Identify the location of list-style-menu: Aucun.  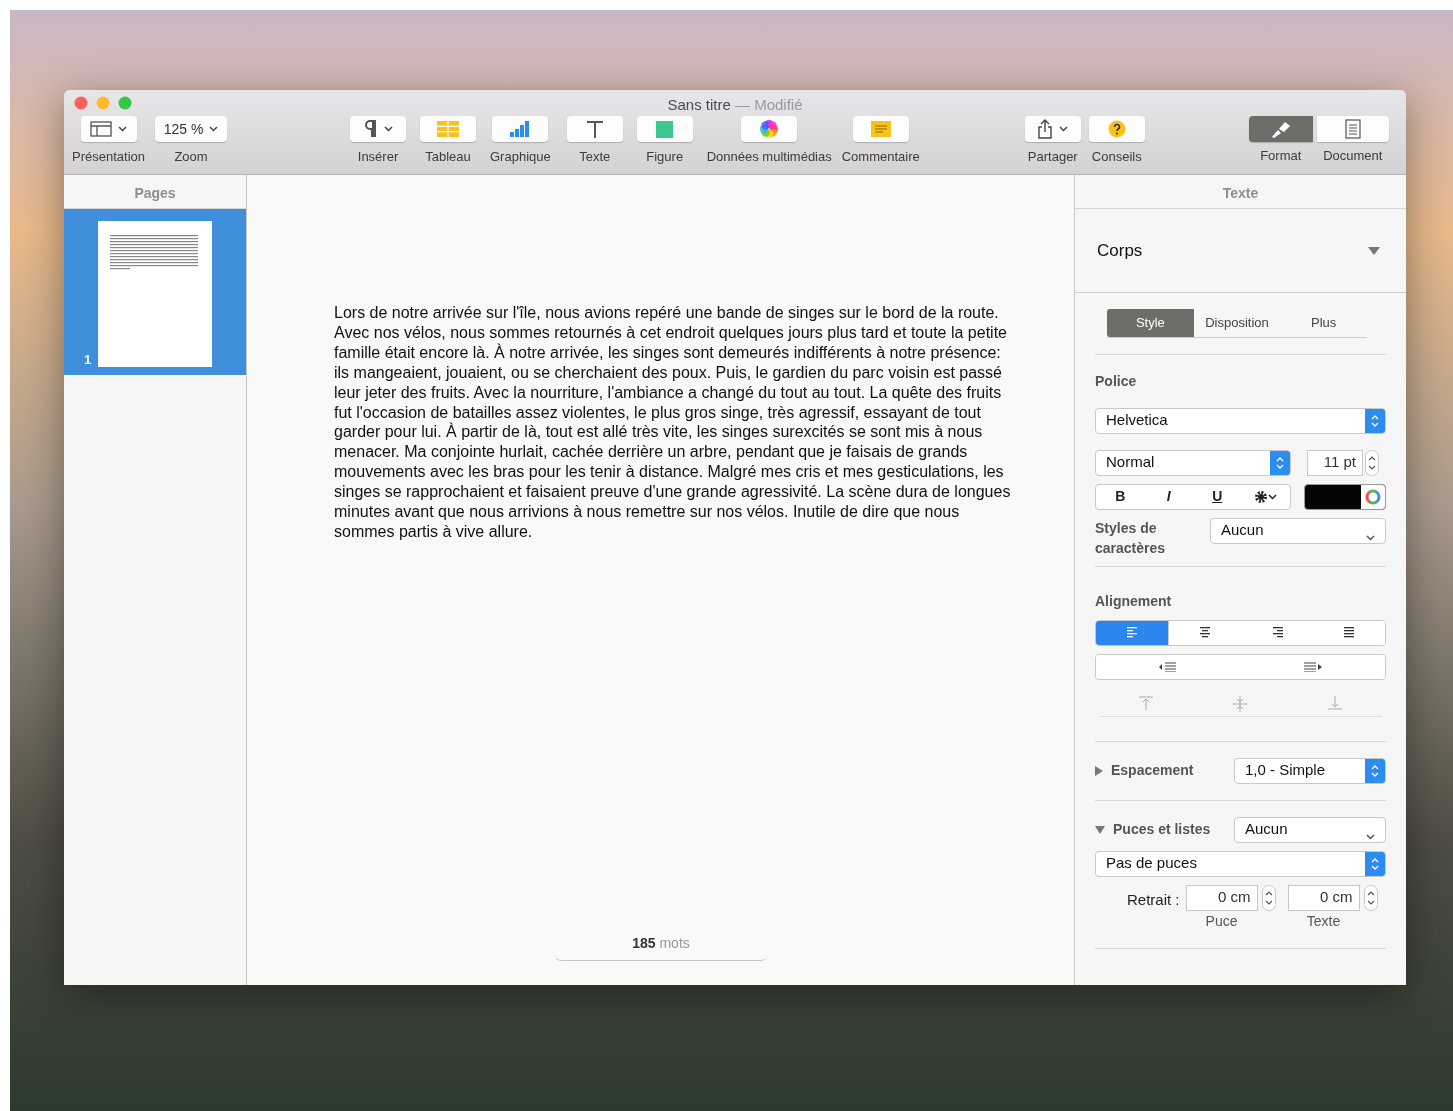
(1310, 829).